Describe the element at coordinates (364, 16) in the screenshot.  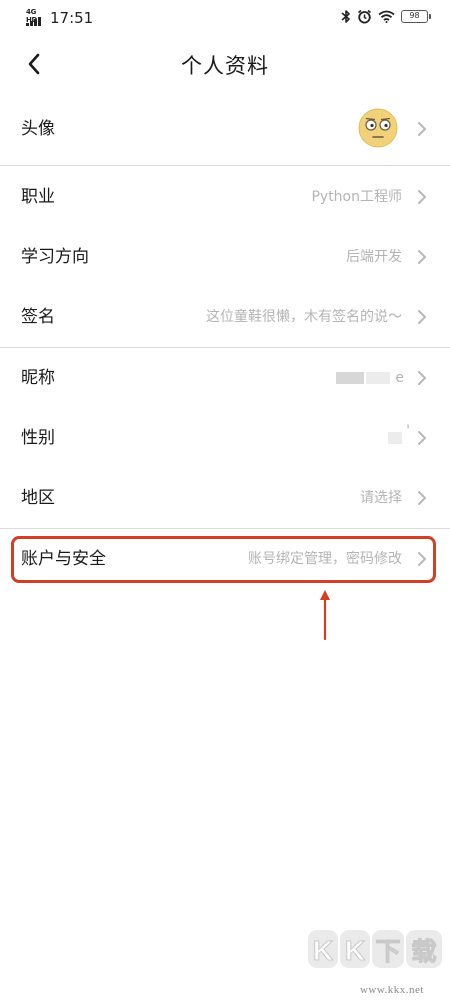
I see `alarm-icon` at that location.